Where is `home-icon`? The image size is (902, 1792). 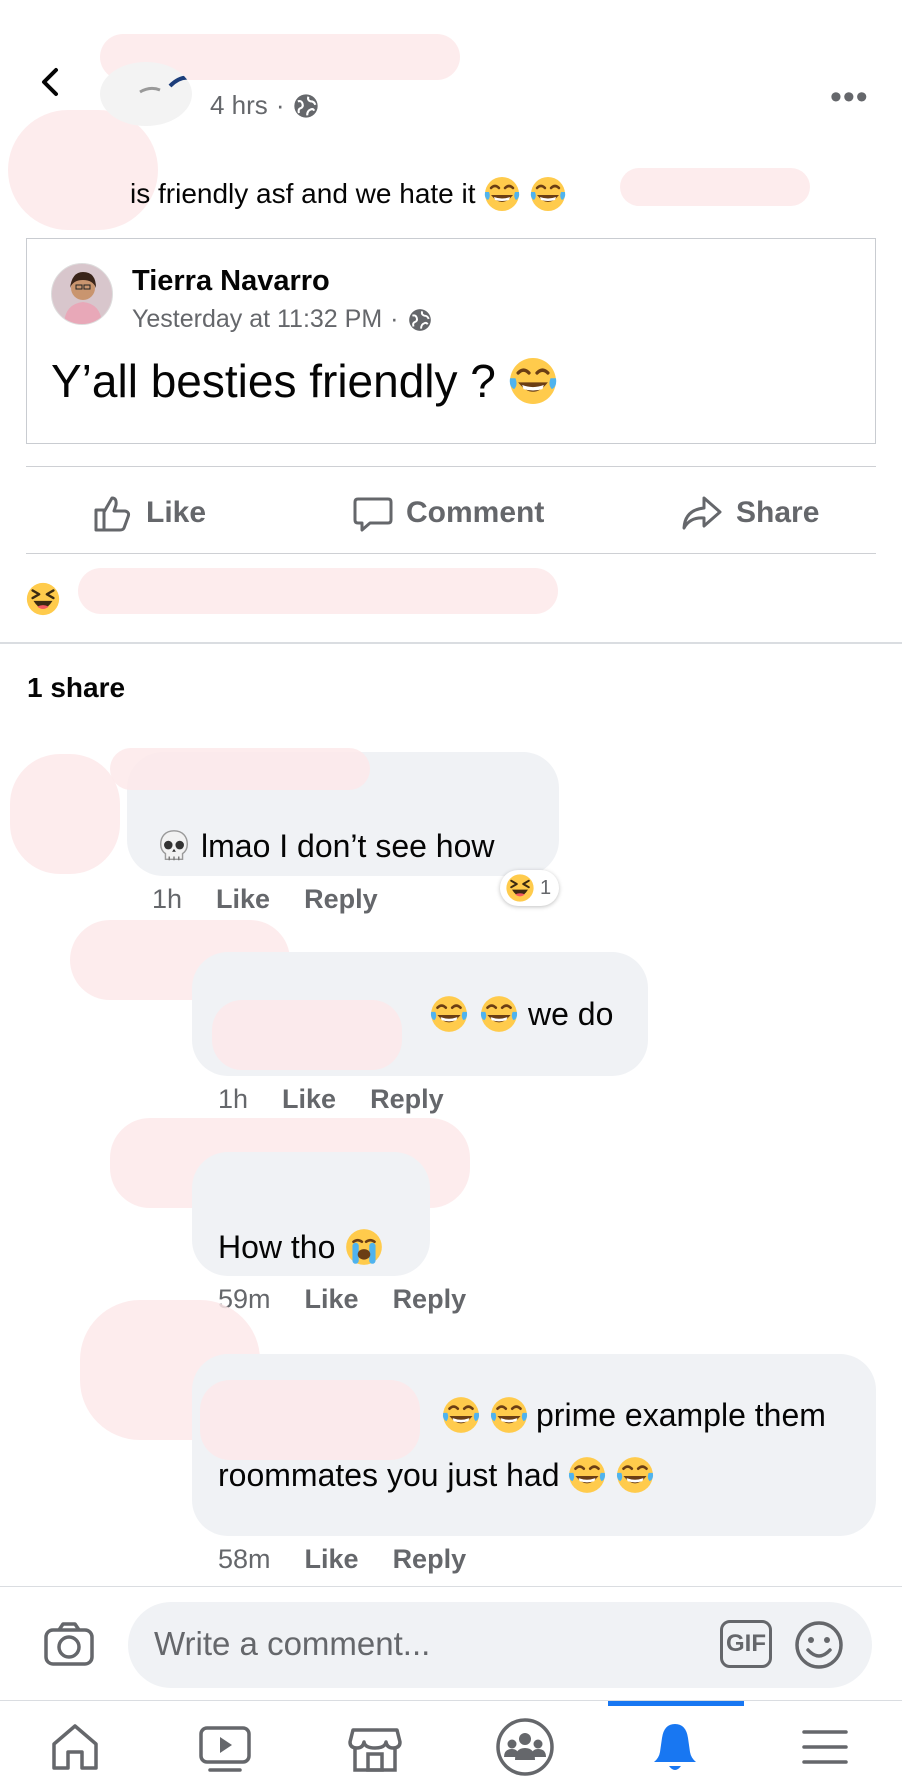 home-icon is located at coordinates (75, 1747).